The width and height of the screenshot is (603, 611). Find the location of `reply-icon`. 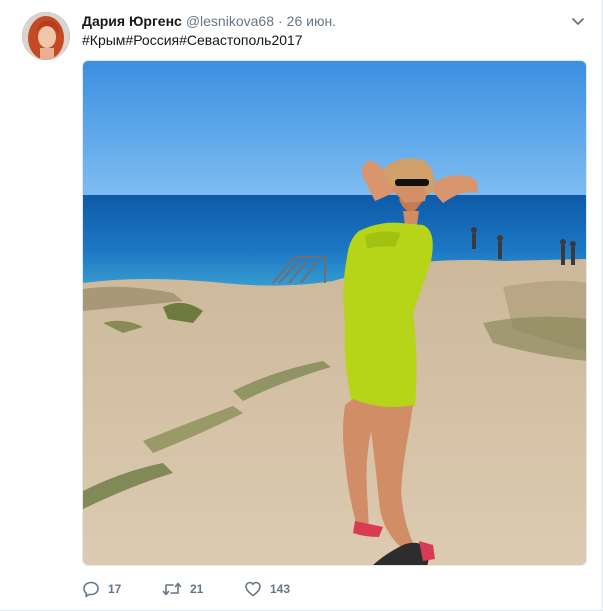

reply-icon is located at coordinates (91, 589).